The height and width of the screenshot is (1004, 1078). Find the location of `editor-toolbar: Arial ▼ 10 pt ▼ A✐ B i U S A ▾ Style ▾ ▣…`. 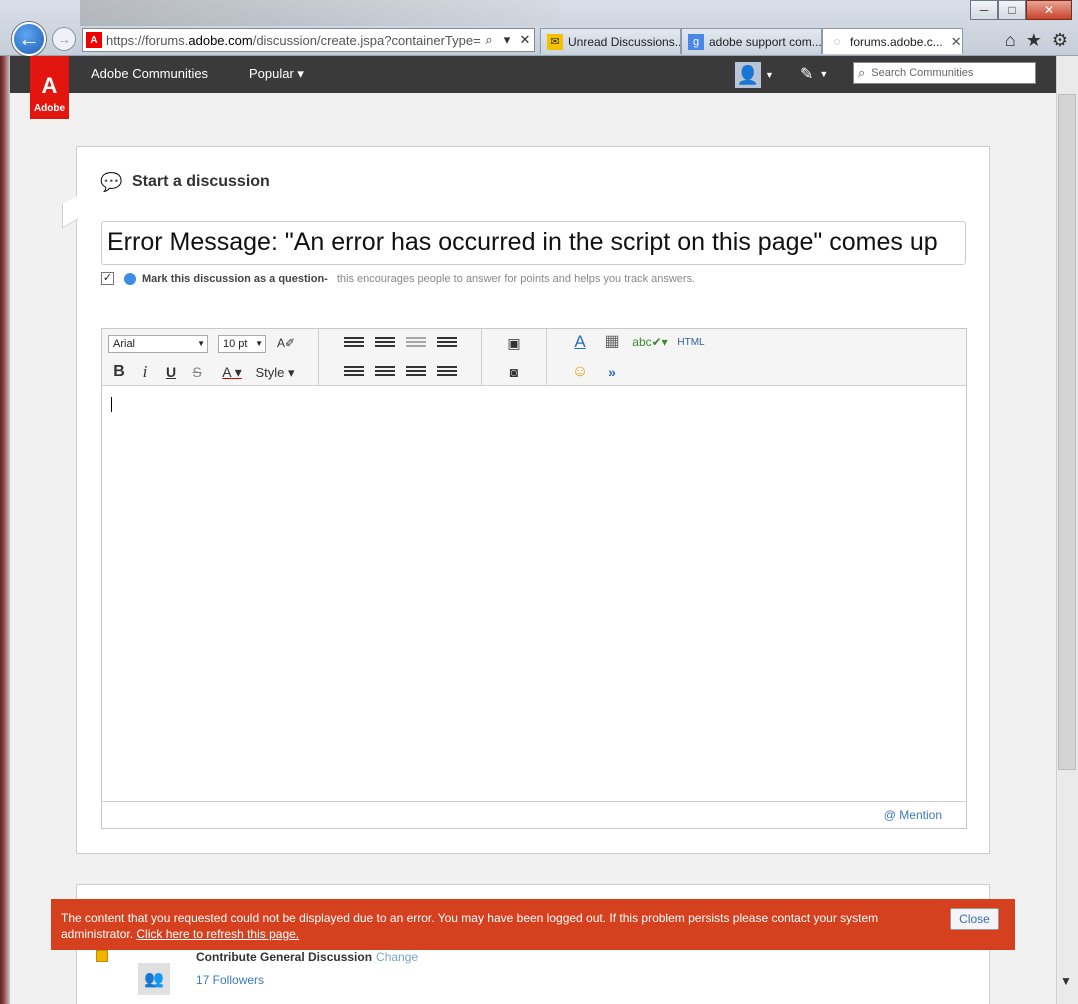

editor-toolbar: Arial ▼ 10 pt ▼ A✐ B i U S A ▾ Style ▾ ▣… is located at coordinates (534, 357).